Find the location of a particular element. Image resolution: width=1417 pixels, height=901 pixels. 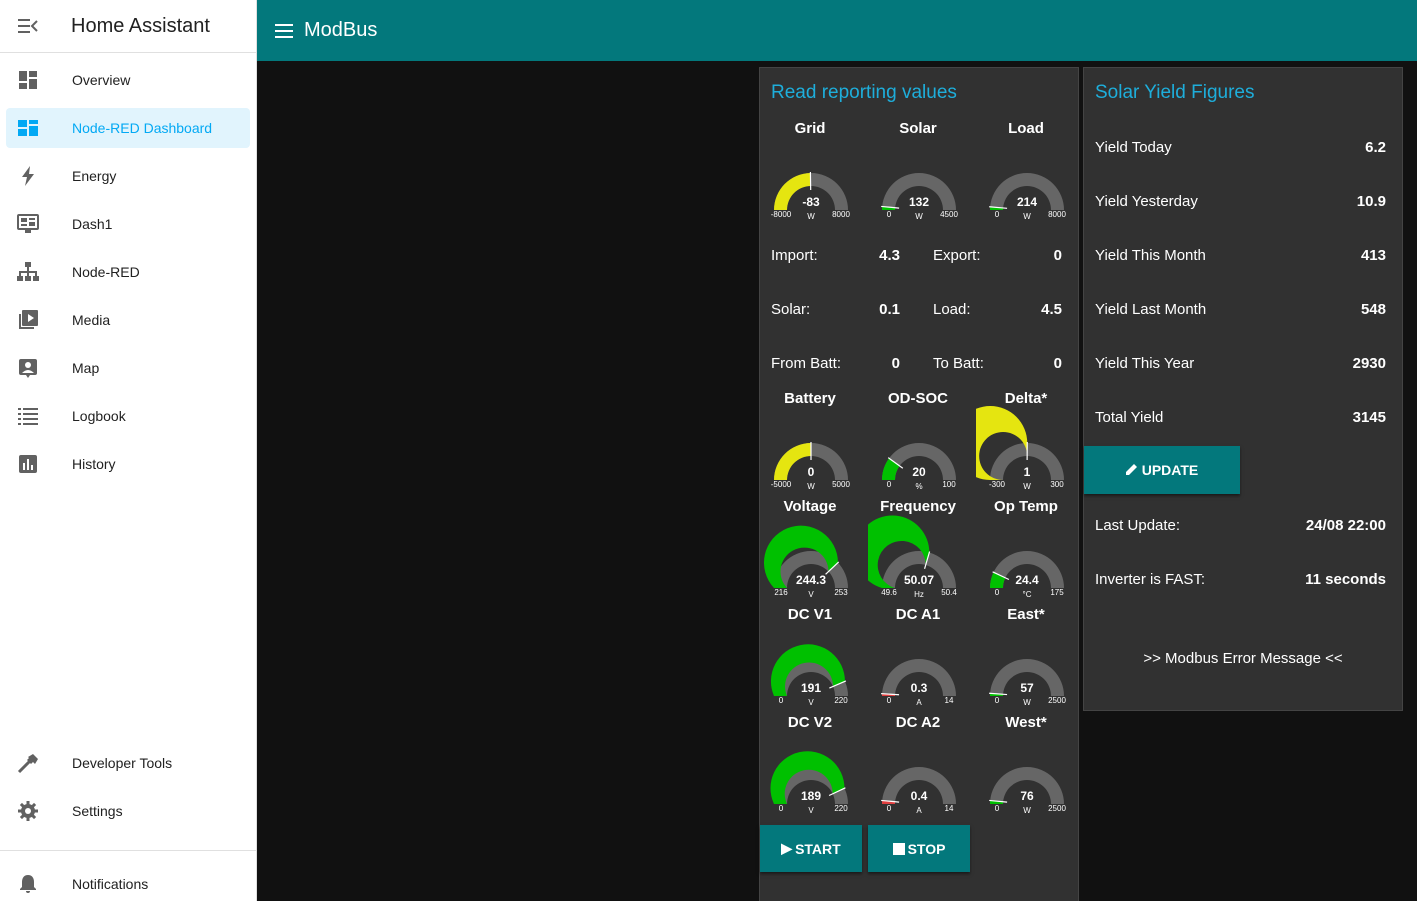

gauge-min: -5000 is located at coordinates (781, 484).